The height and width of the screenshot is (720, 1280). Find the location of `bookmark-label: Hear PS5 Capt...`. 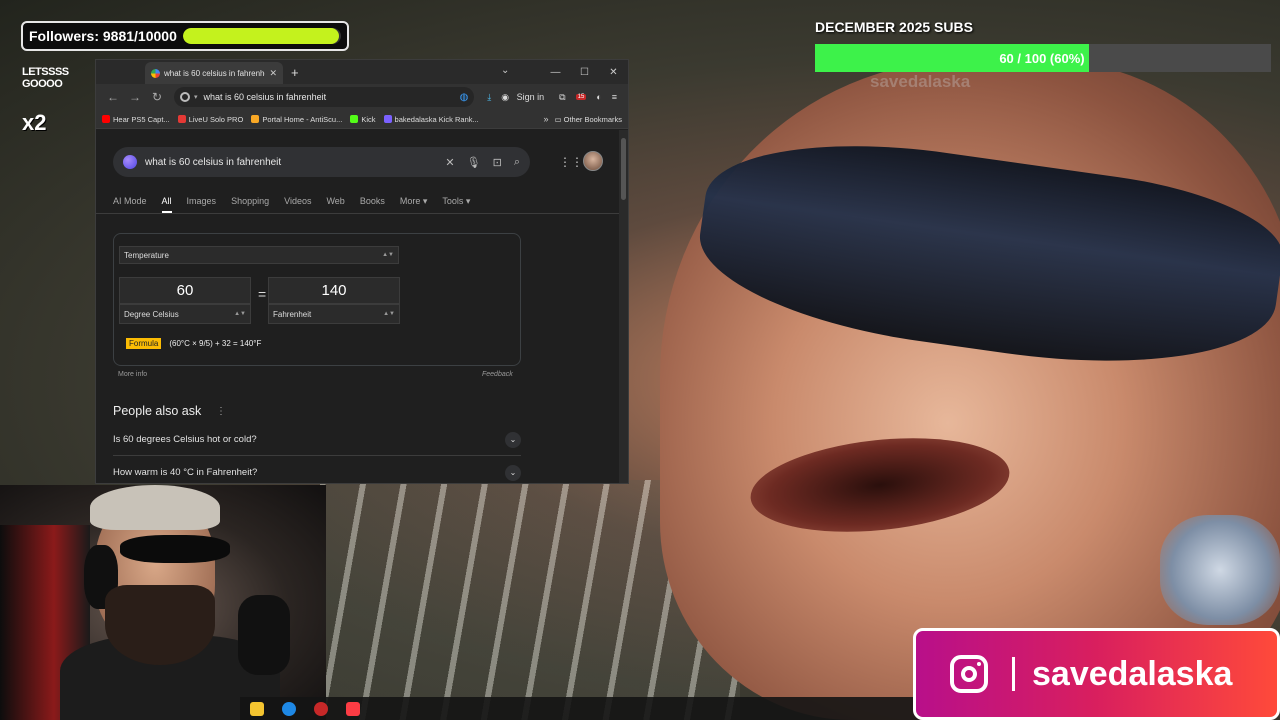

bookmark-label: Hear PS5 Capt... is located at coordinates (141, 119).